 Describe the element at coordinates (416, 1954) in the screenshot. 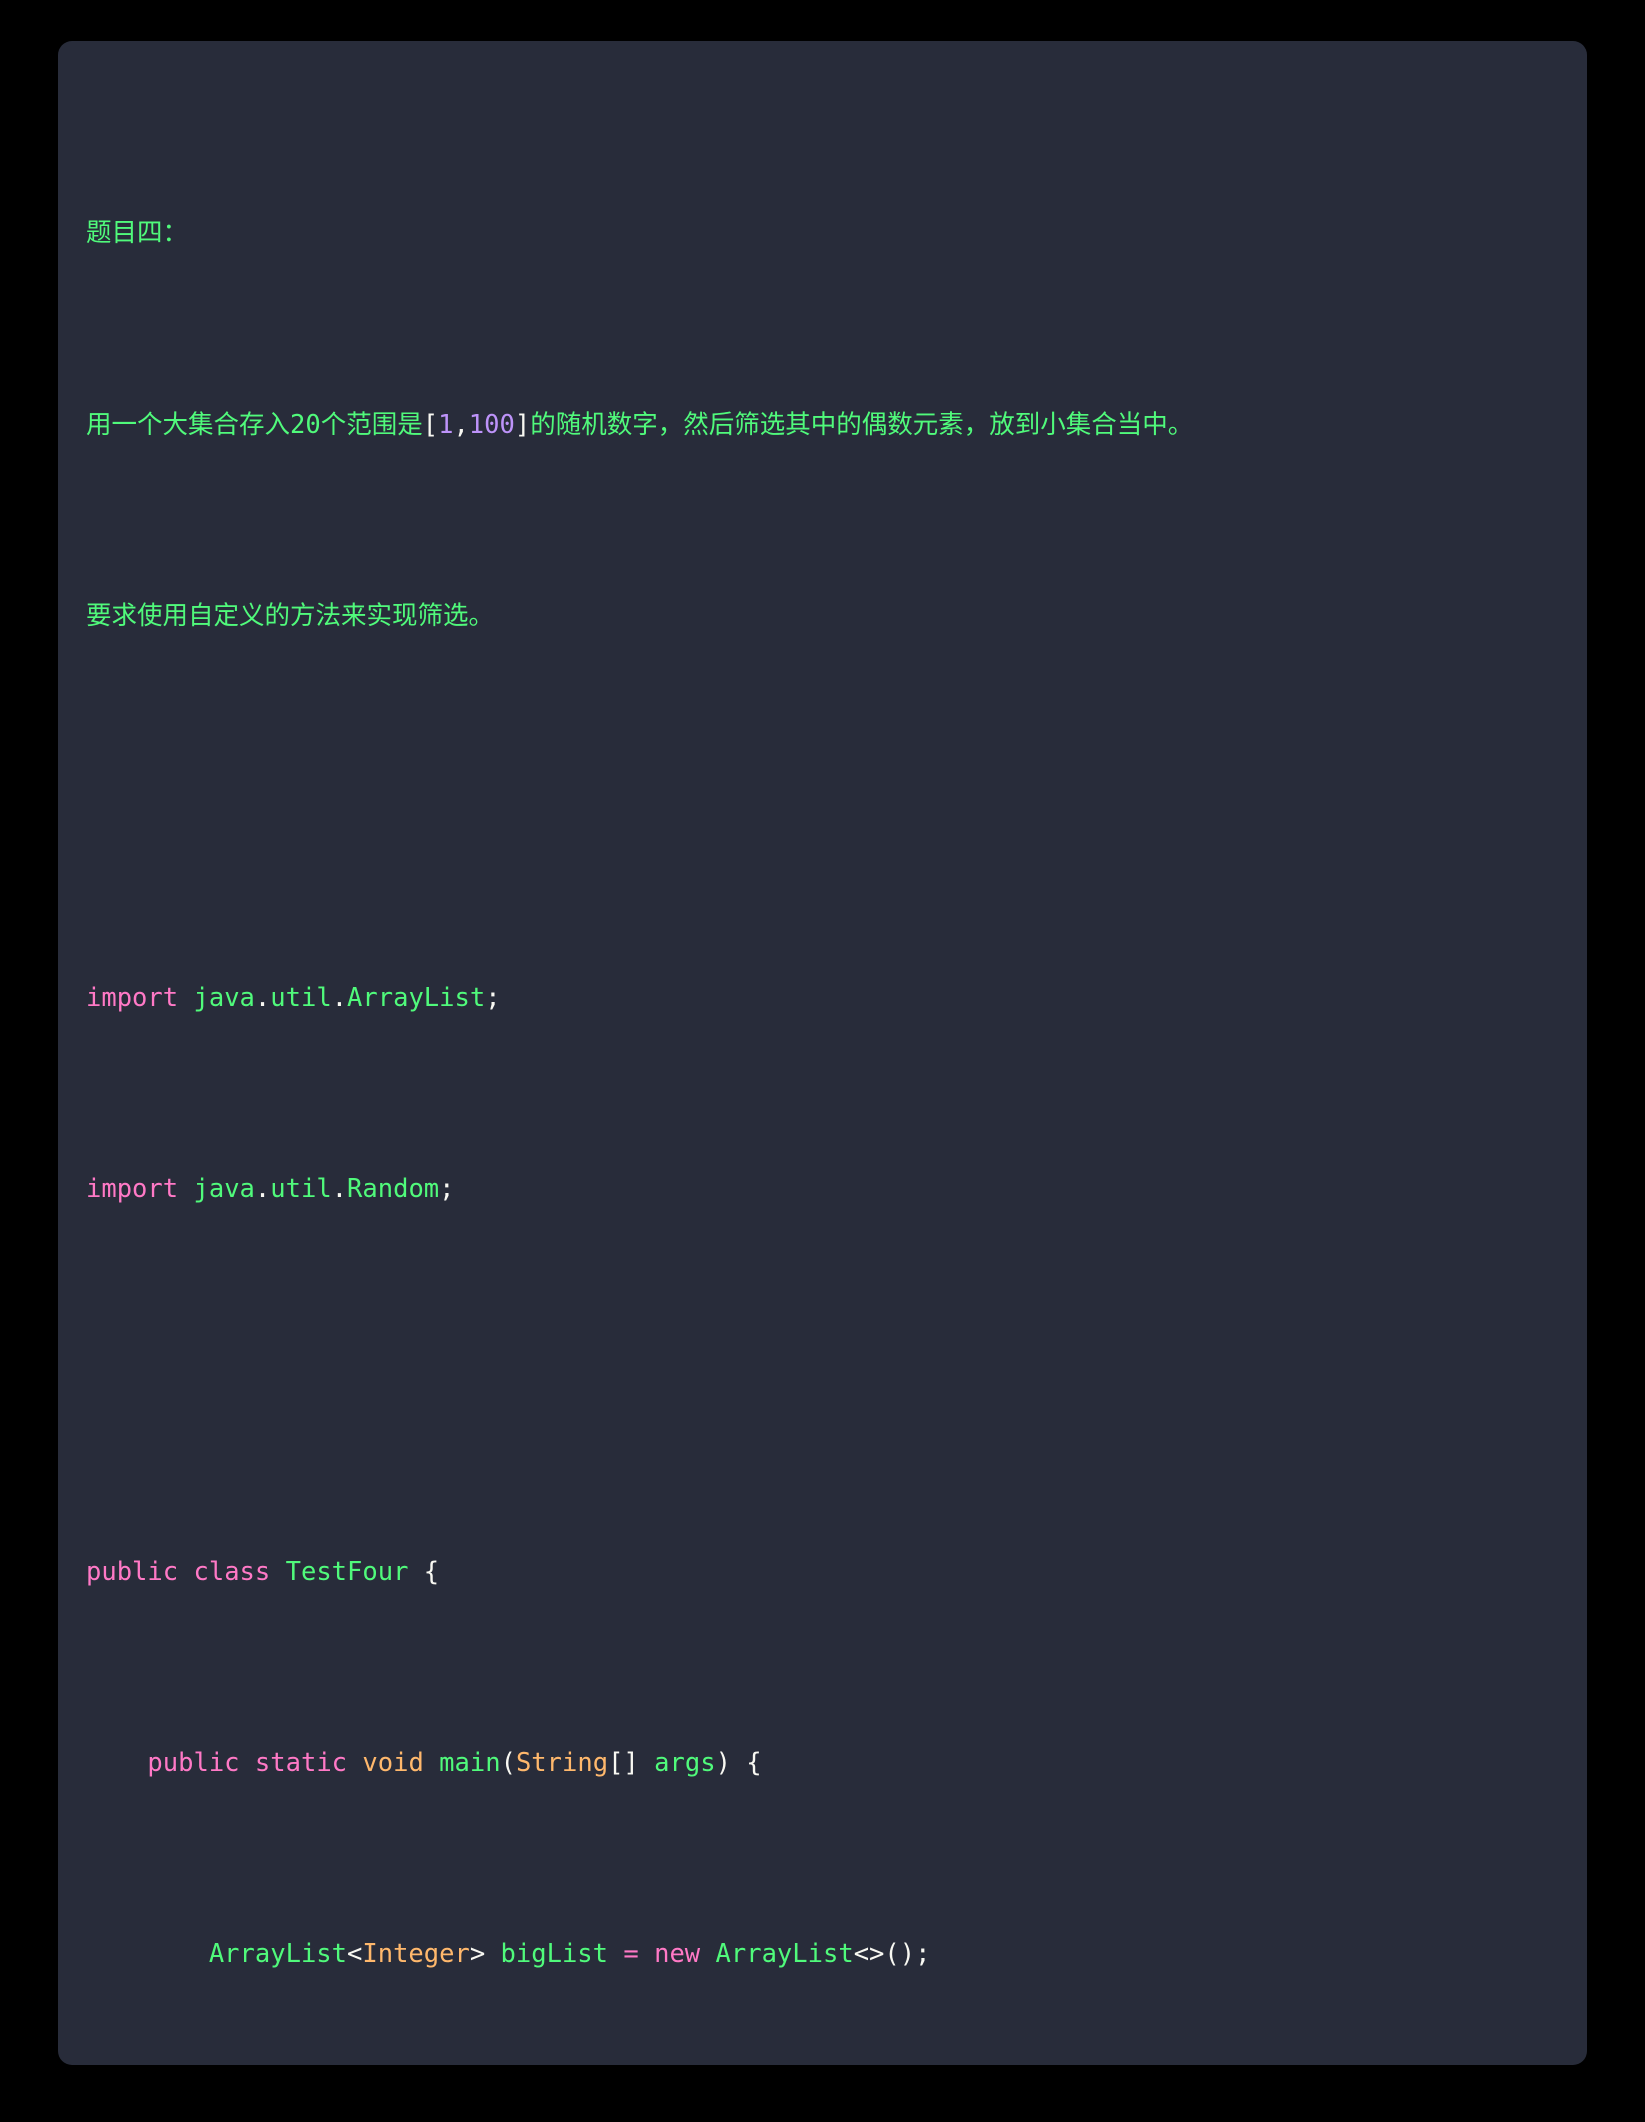

I see `type-integer: Integer` at that location.